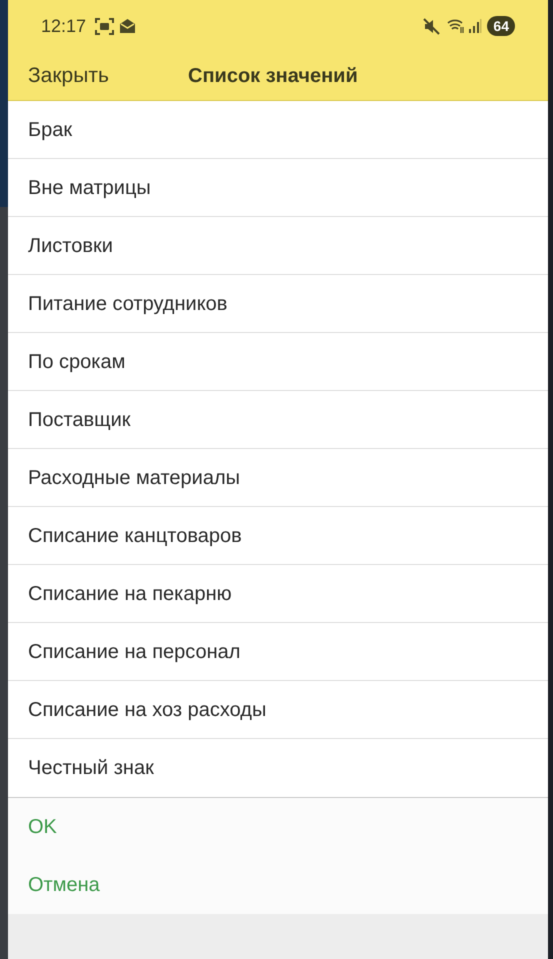  I want to click on list-item: Поставщик, so click(278, 420).